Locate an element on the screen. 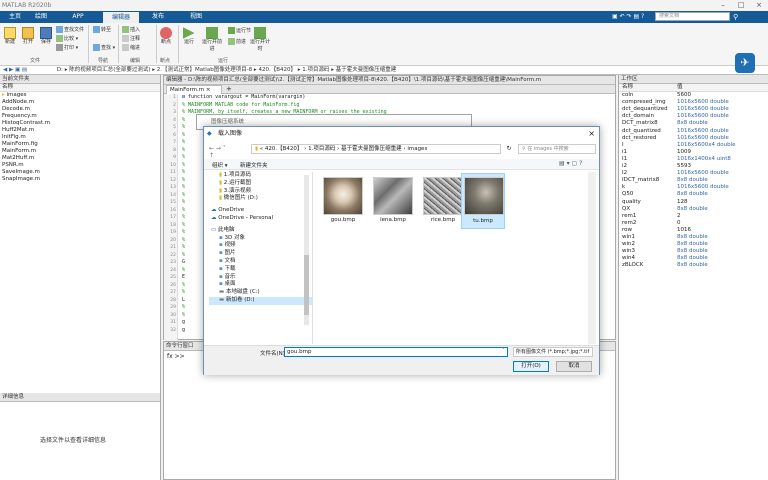 The width and height of the screenshot is (768, 480). workspace-variable-row: Q50 8x8 double is located at coordinates (693, 194).